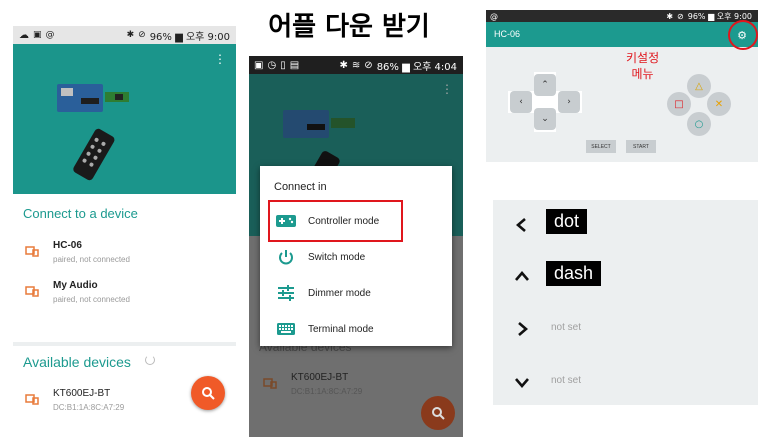 The height and width of the screenshot is (437, 762). Describe the element at coordinates (320, 377) in the screenshot. I see `bg-device-name: KT600EJ-BT` at that location.